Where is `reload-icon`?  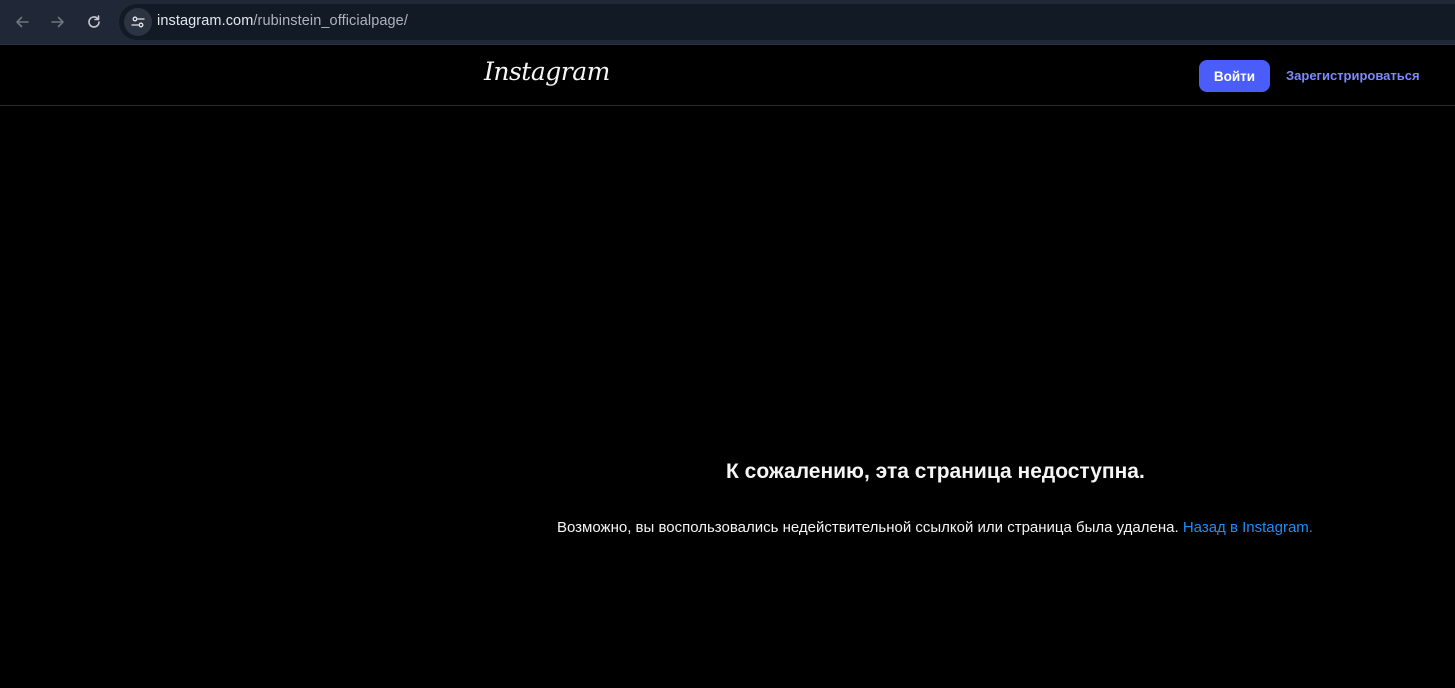 reload-icon is located at coordinates (94, 21).